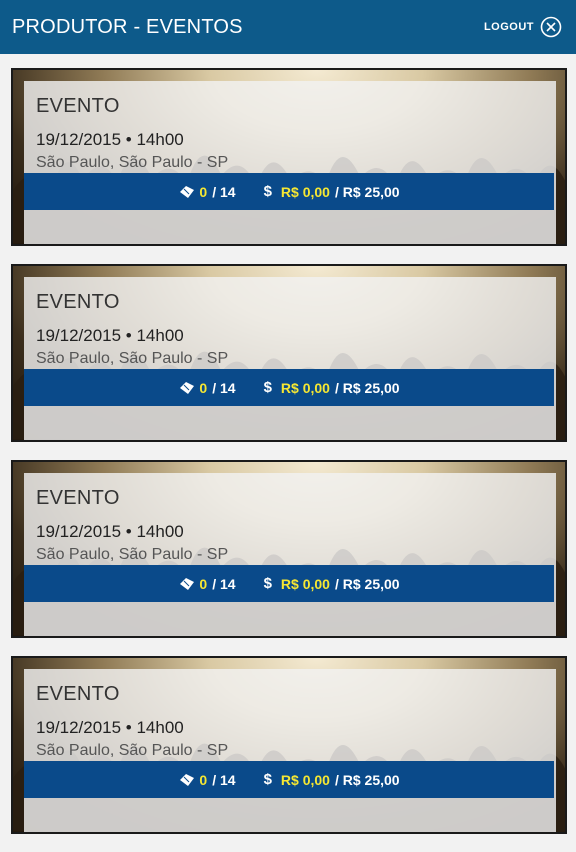 This screenshot has height=852, width=576. I want to click on logout-button: LOGOUT, so click(523, 27).